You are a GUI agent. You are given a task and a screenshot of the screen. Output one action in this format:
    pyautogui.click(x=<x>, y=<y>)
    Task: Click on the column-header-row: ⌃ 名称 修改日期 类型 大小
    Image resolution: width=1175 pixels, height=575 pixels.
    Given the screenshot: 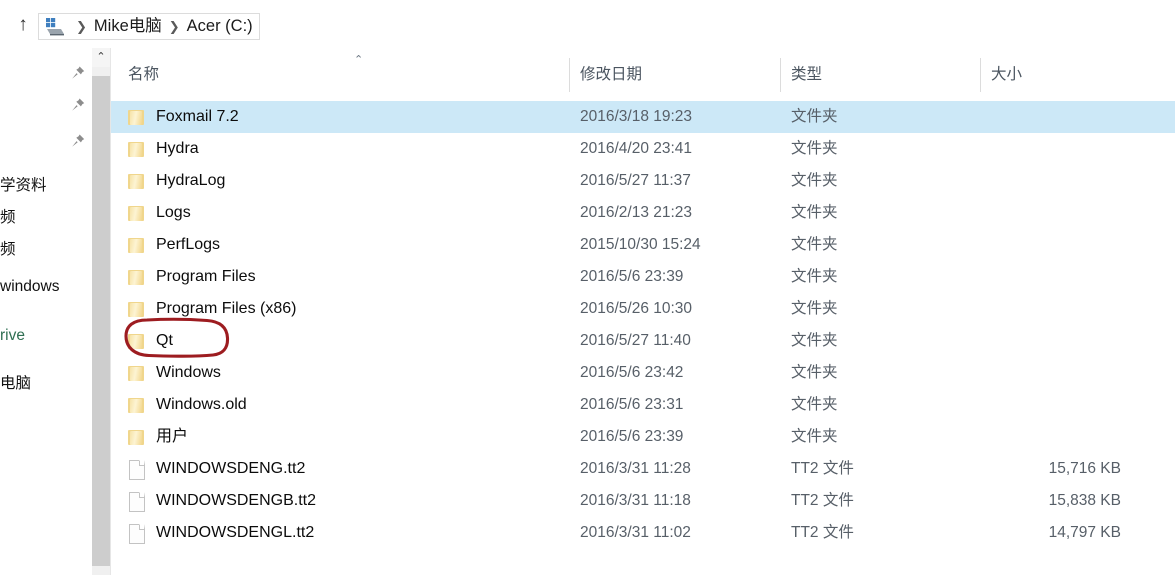 What is the action you would take?
    pyautogui.click(x=643, y=75)
    